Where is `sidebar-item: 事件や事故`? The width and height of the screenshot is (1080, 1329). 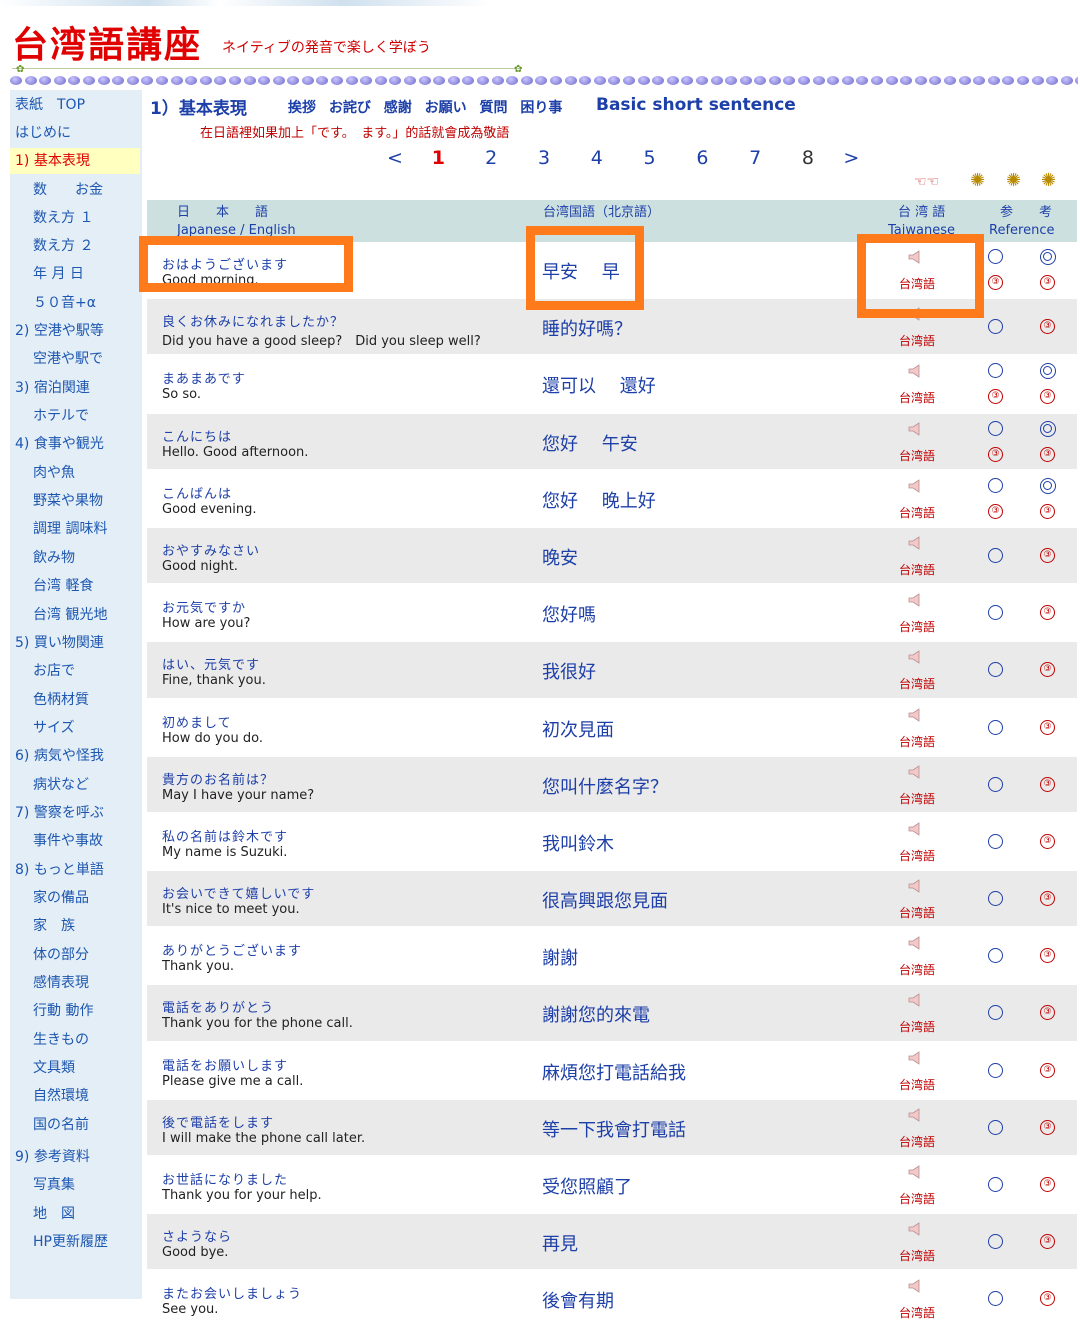
sidebar-item: 事件や事故 is located at coordinates (56, 841).